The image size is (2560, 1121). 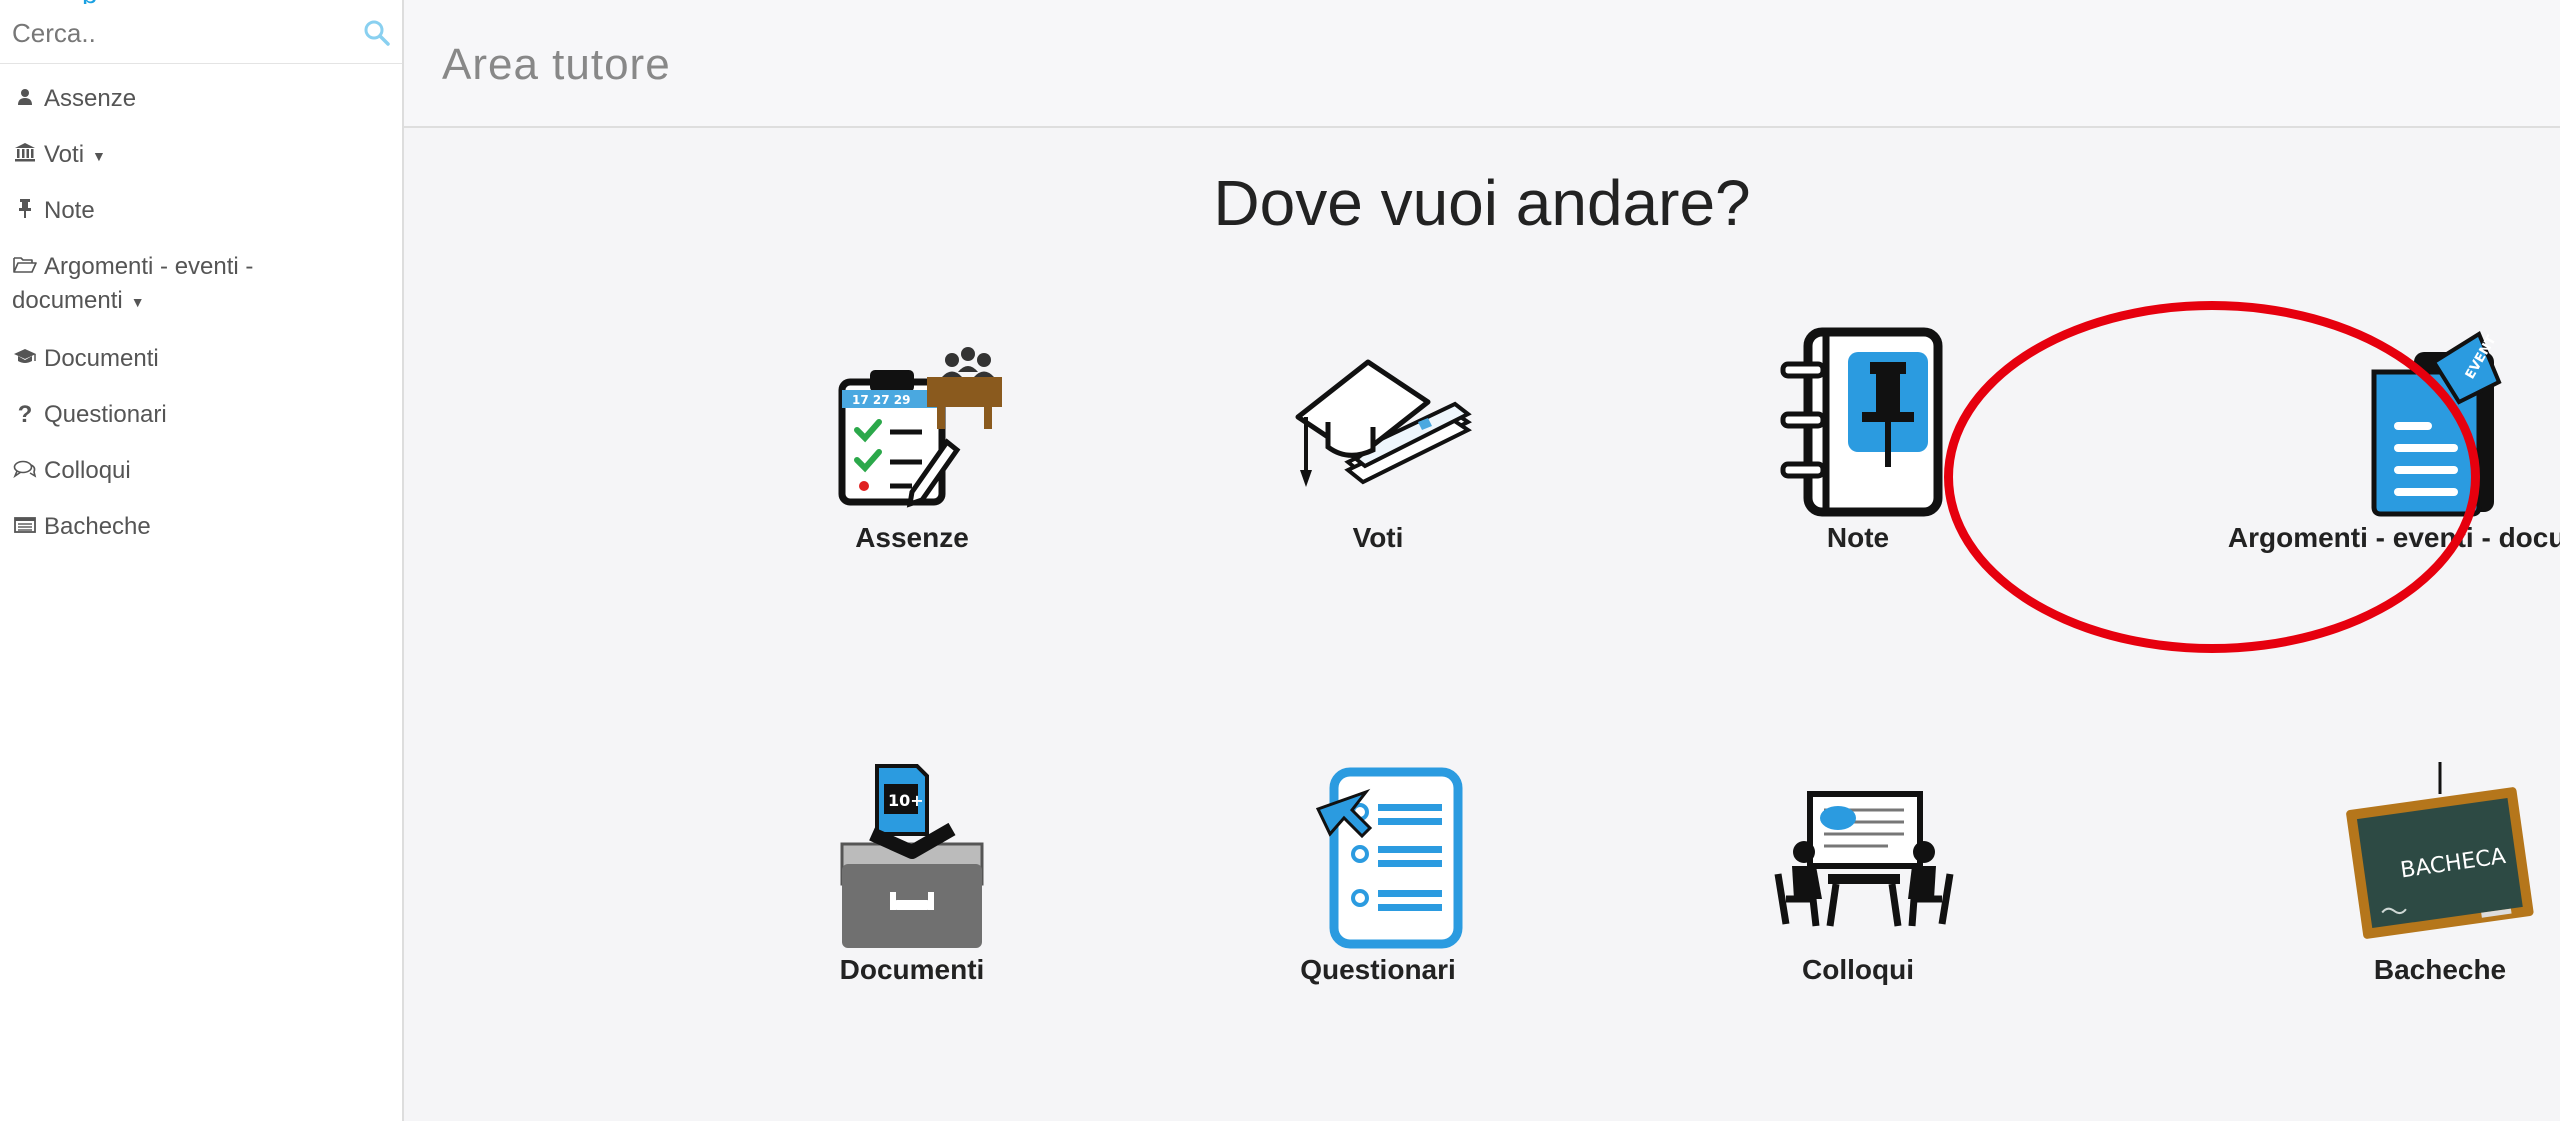 What do you see at coordinates (202, 99) in the screenshot?
I see `sidebar-item-assenze: Assenze` at bounding box center [202, 99].